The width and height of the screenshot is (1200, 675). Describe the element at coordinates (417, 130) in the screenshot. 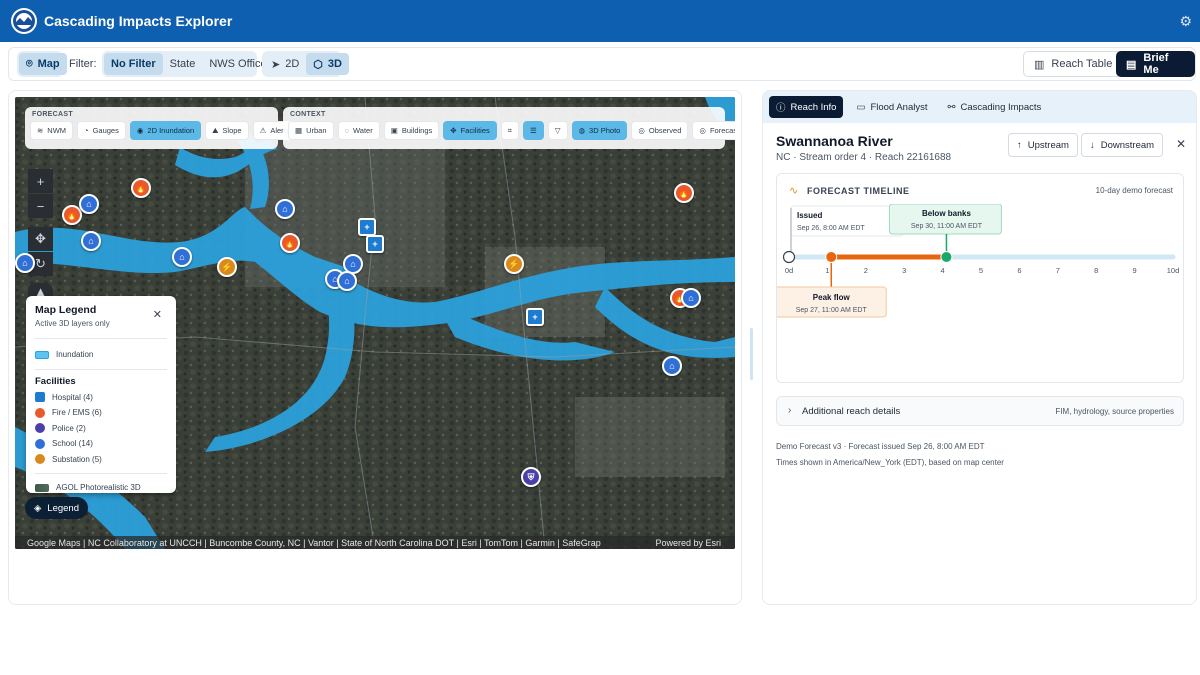

I see `layer-buildings-label: Buildings` at that location.